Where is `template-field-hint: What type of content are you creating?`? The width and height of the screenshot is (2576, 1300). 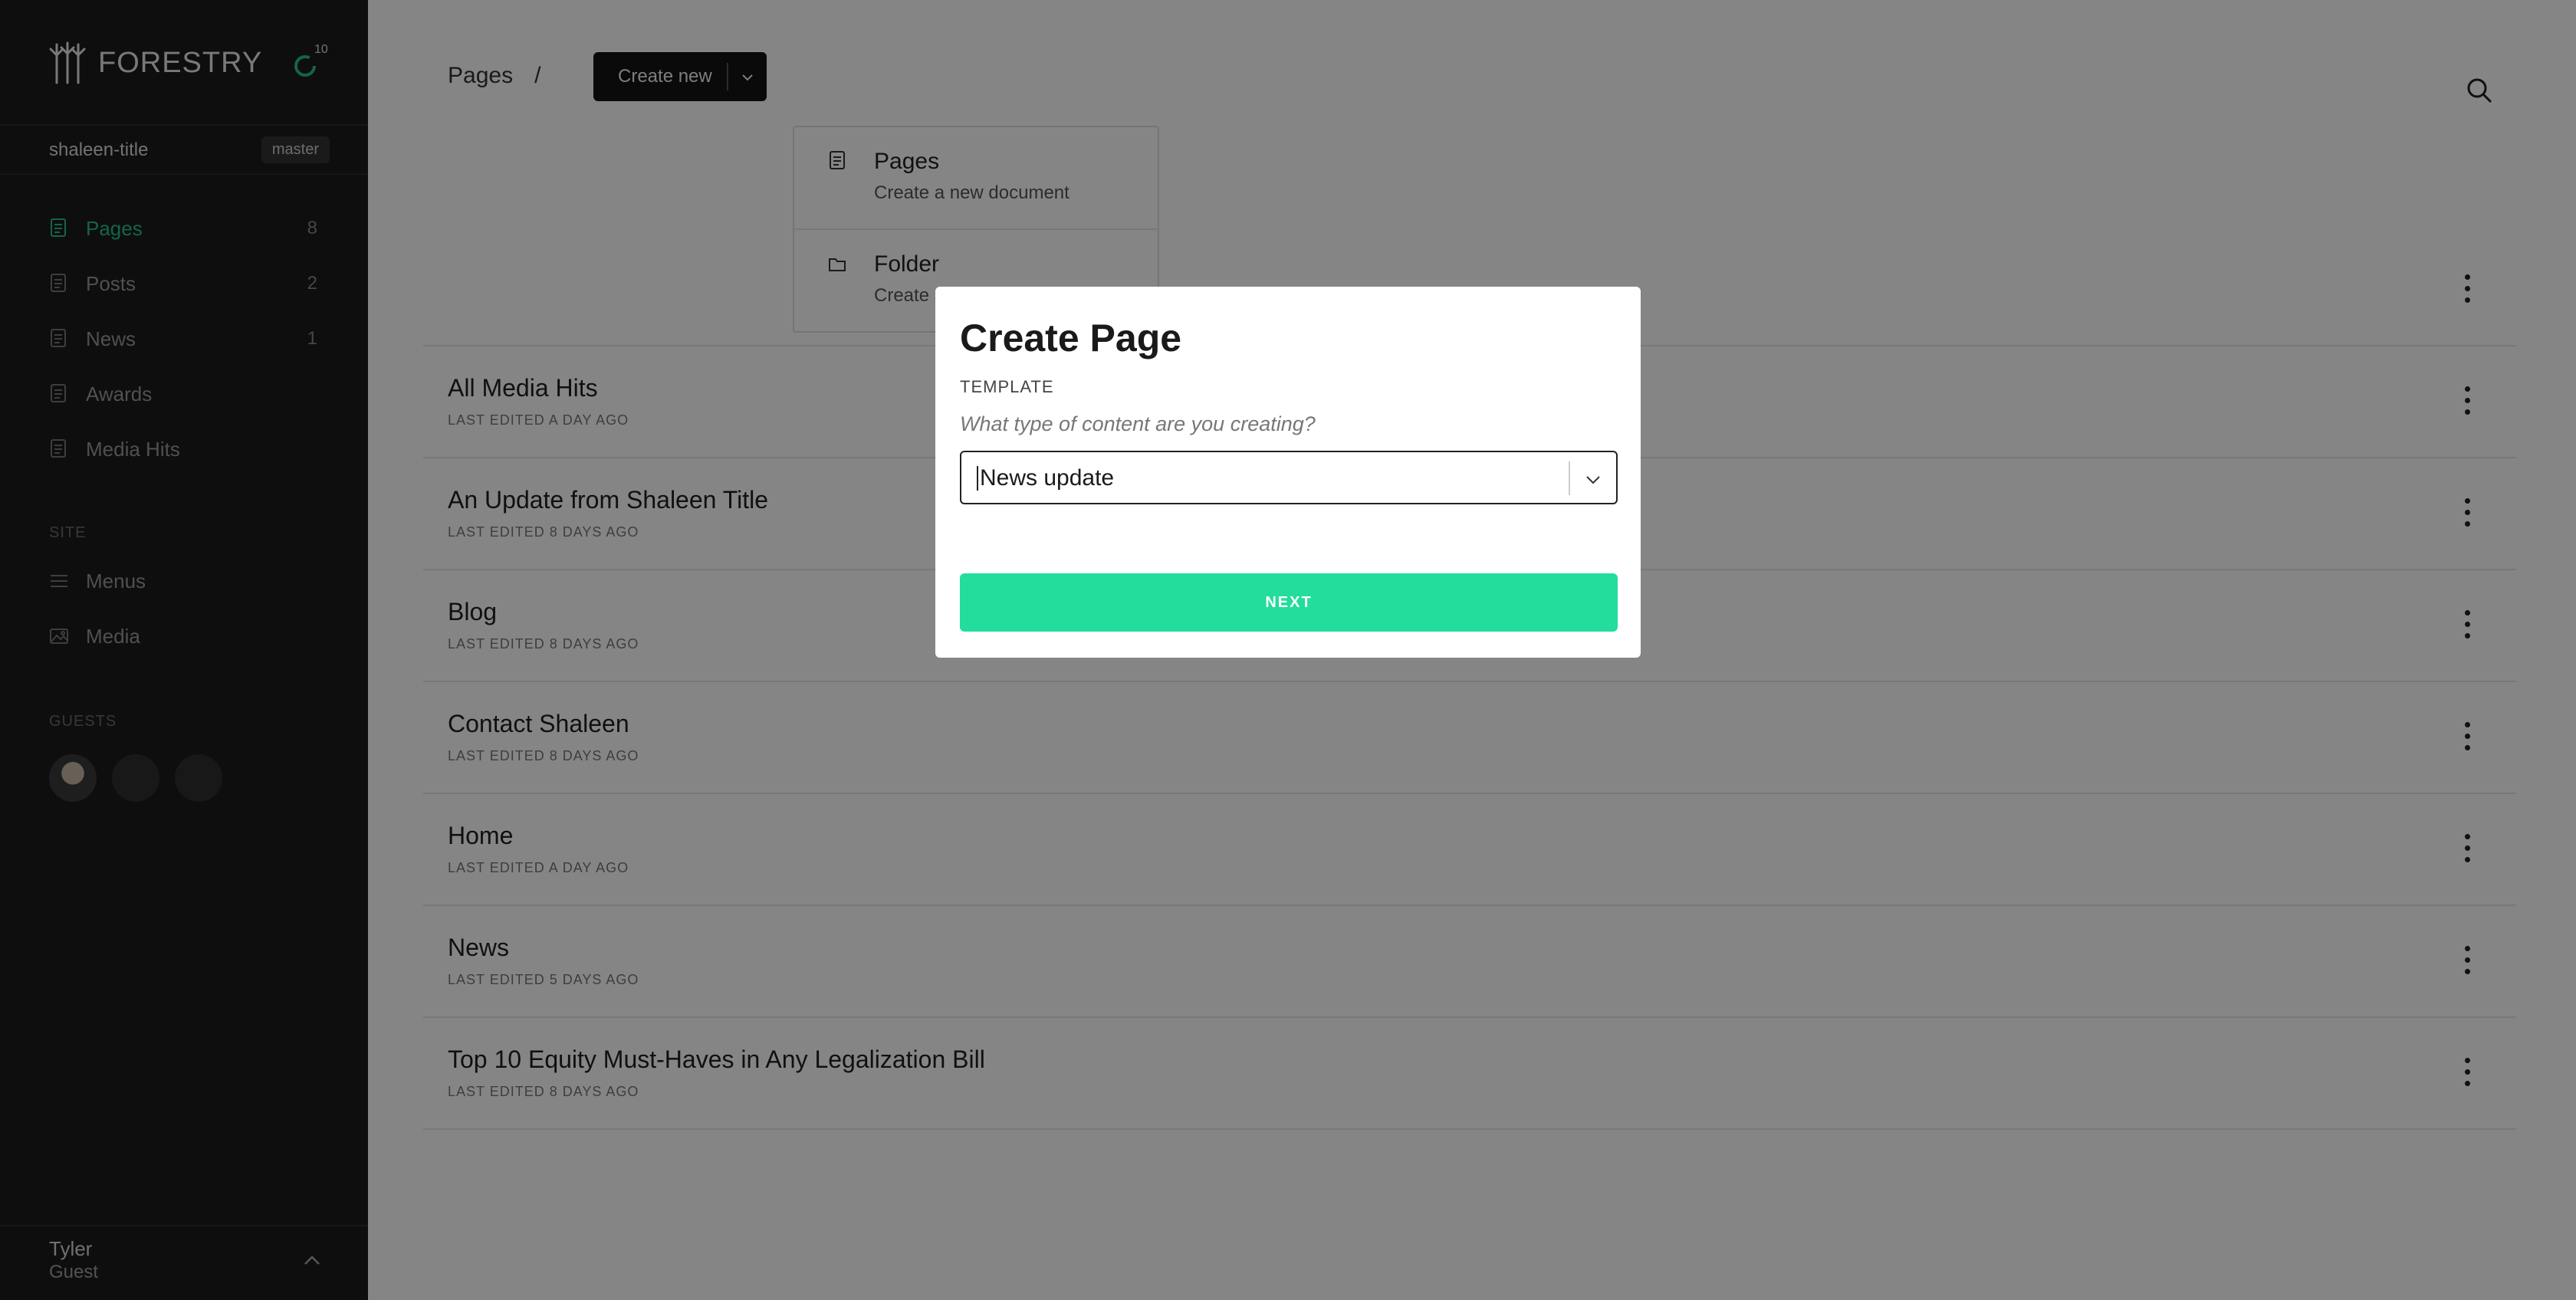 template-field-hint: What type of content are you creating? is located at coordinates (1138, 423).